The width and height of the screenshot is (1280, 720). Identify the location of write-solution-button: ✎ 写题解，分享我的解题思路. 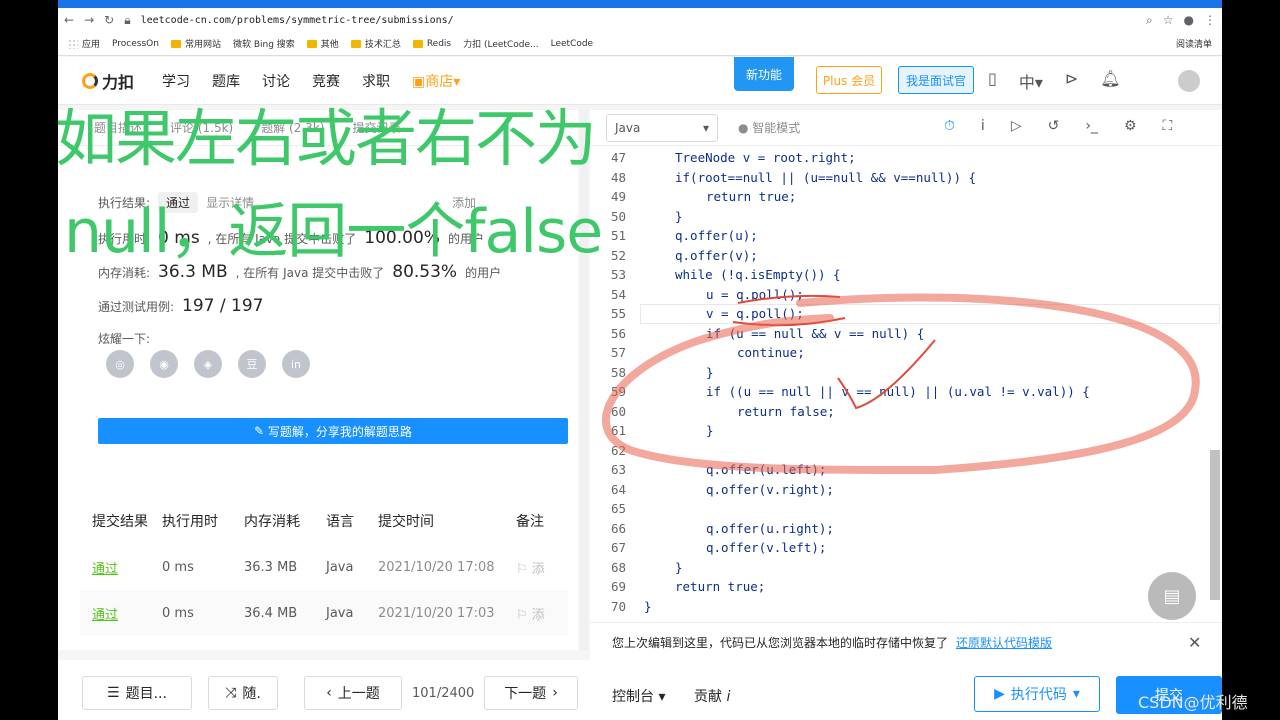
(333, 431).